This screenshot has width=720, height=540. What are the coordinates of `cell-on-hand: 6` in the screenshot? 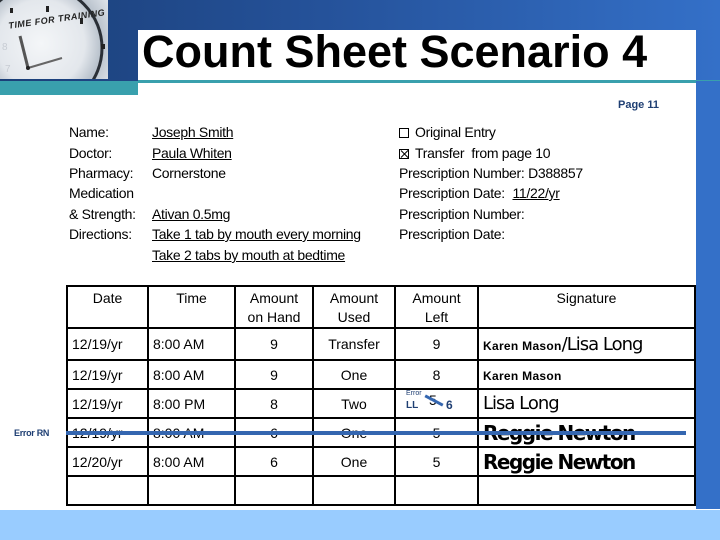 It's located at (274, 461).